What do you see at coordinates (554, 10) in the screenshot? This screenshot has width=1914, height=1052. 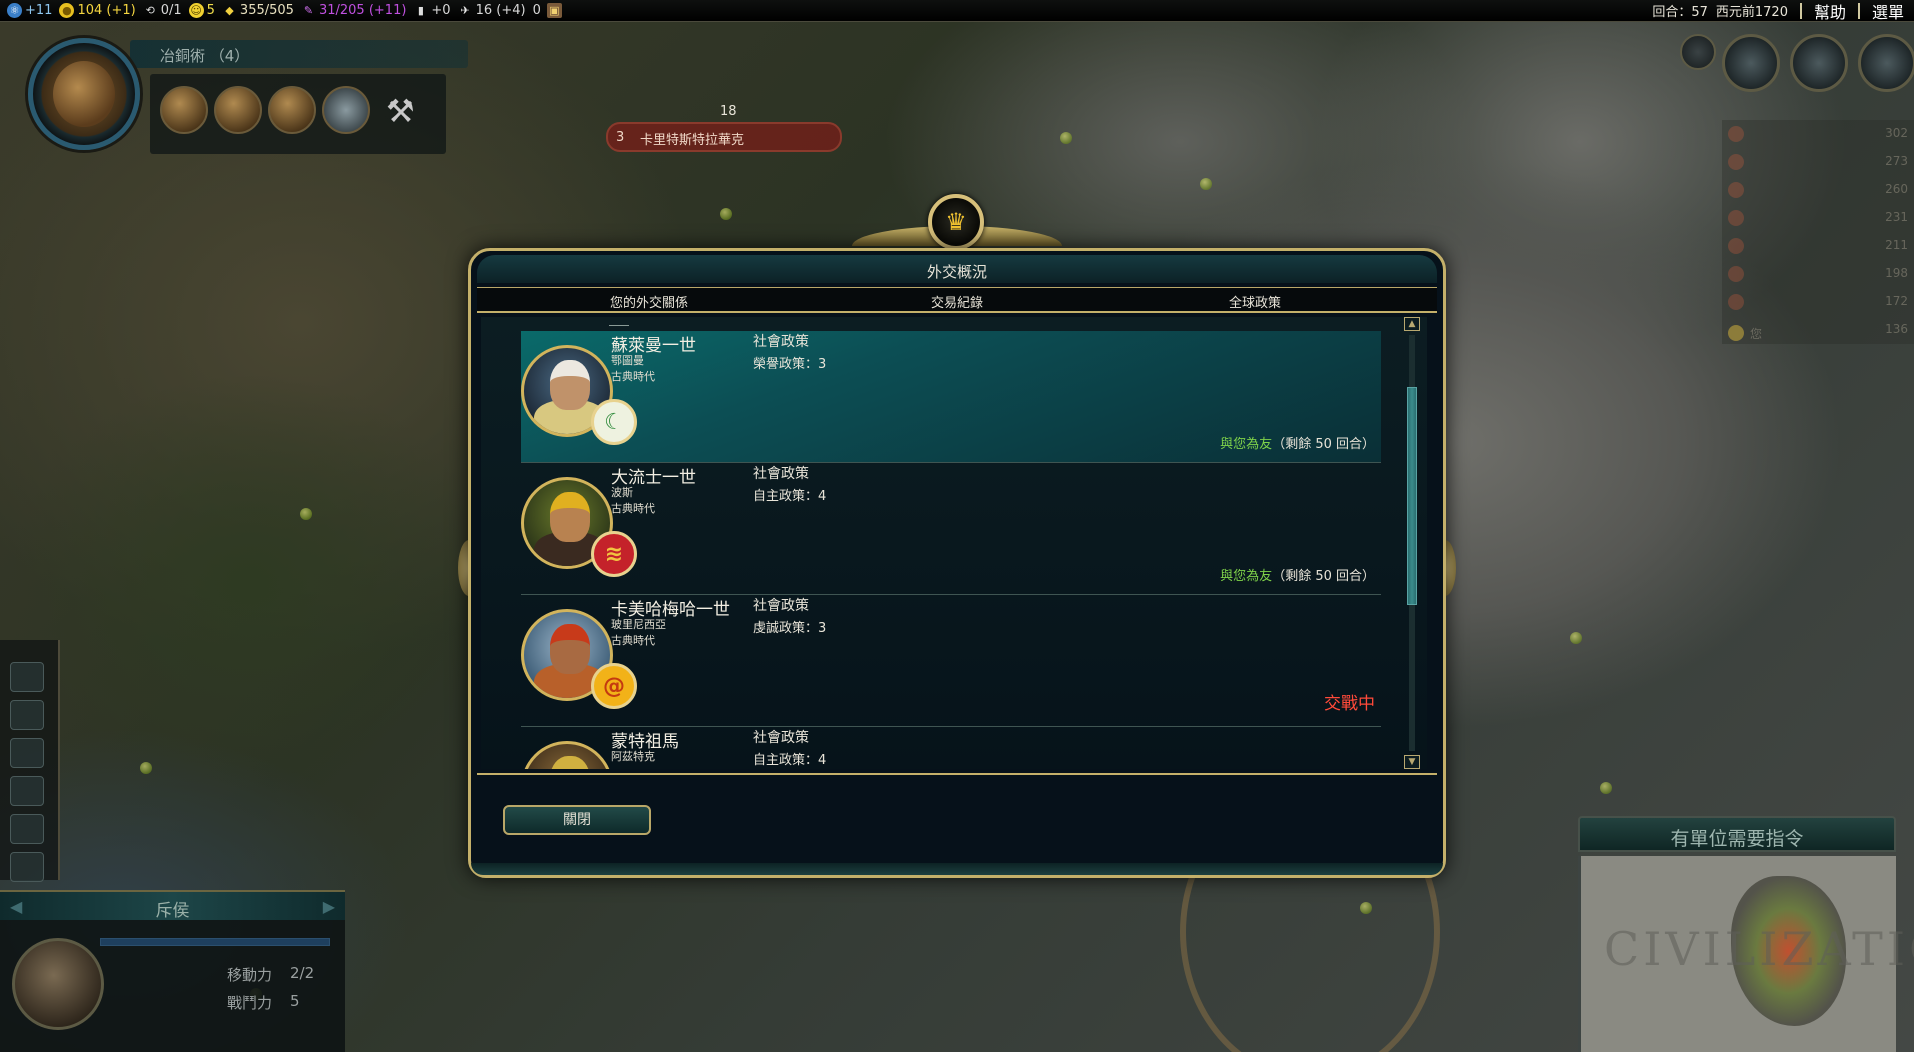 I see `great-works-icon: ▣` at bounding box center [554, 10].